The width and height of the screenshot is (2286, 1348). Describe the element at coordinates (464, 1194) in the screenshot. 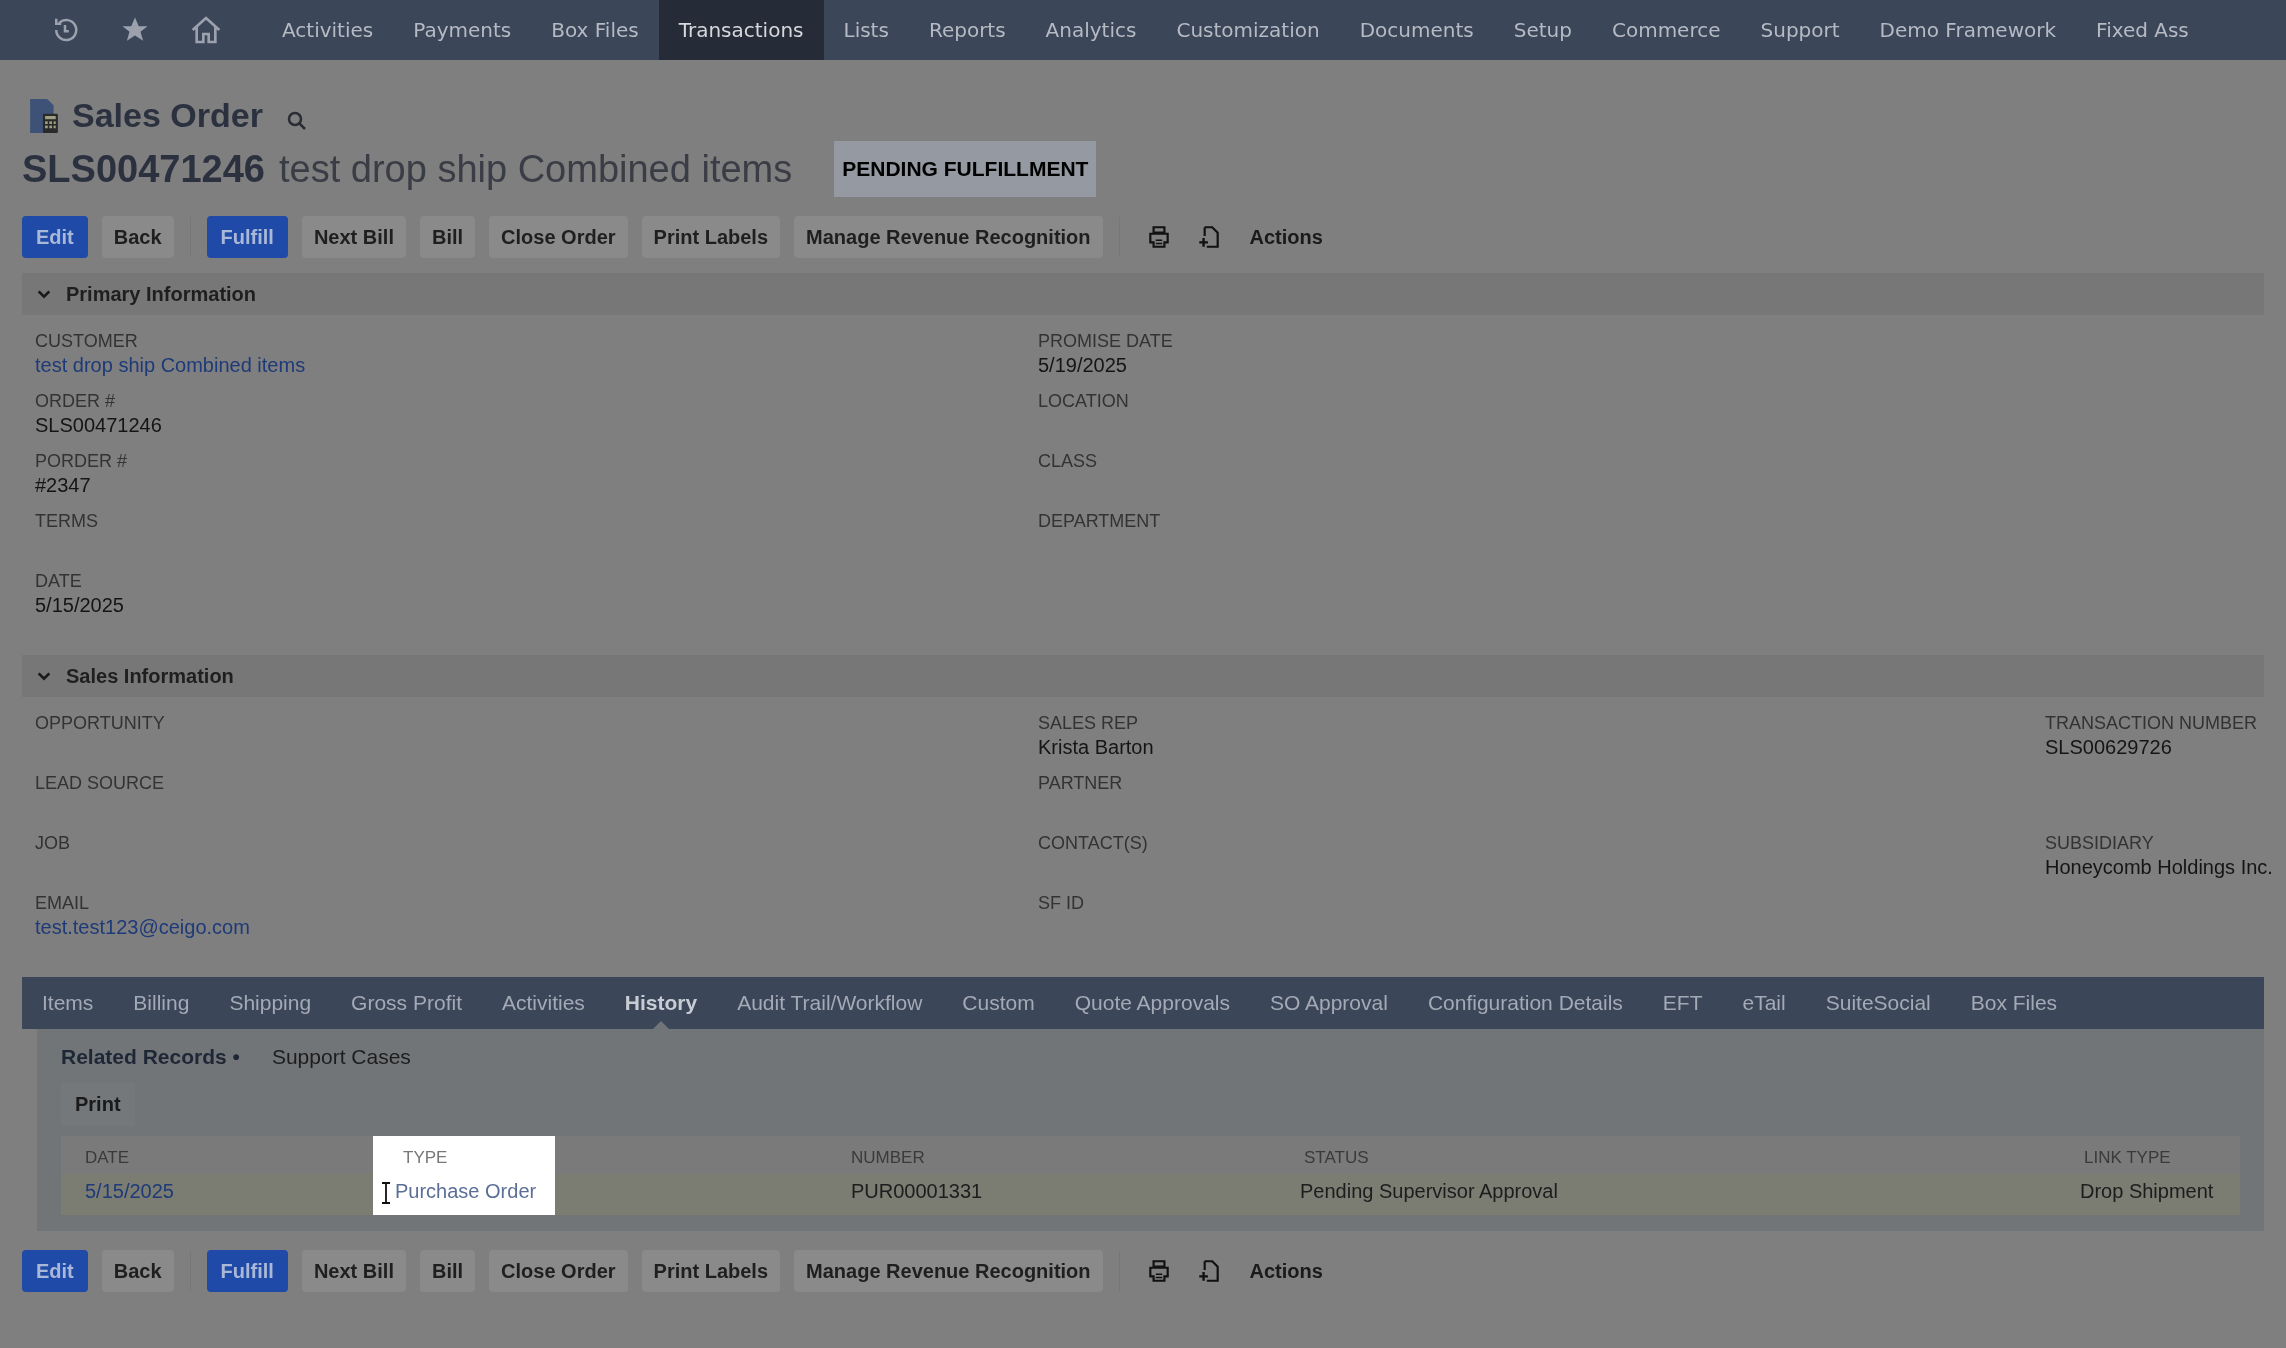

I see `table-cell: Purchase Order` at that location.